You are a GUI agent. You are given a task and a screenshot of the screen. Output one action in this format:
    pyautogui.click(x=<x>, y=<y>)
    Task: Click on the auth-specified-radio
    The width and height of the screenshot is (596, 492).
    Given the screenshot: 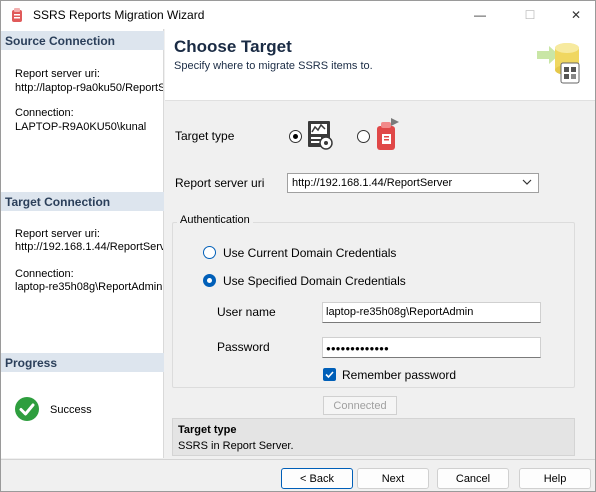 What is the action you would take?
    pyautogui.click(x=209, y=280)
    